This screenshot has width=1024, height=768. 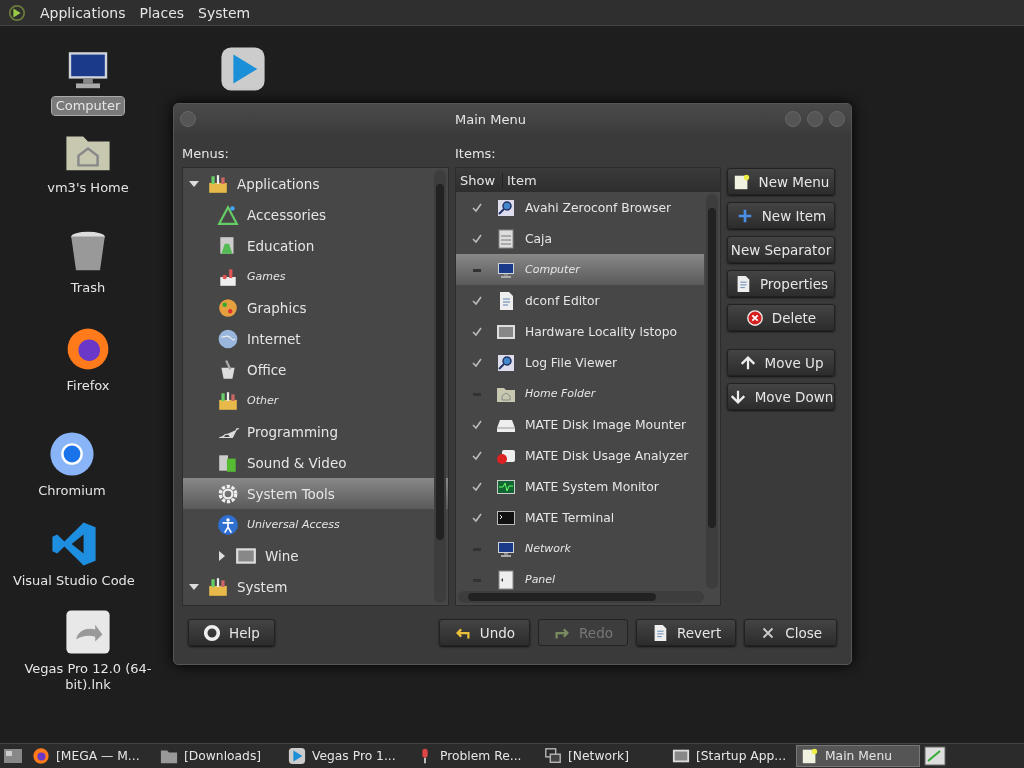 What do you see at coordinates (479, 180) in the screenshot?
I see `column-header: Show` at bounding box center [479, 180].